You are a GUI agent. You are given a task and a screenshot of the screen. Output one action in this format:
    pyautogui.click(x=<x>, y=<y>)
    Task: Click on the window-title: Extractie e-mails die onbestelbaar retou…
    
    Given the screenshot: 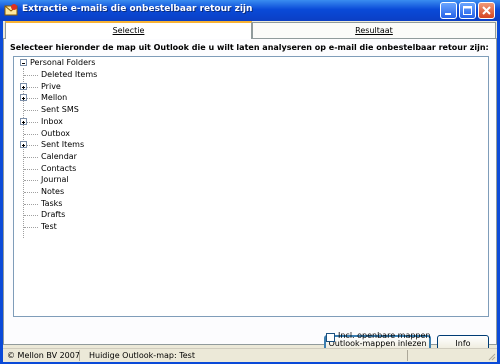 What is the action you would take?
    pyautogui.click(x=137, y=9)
    